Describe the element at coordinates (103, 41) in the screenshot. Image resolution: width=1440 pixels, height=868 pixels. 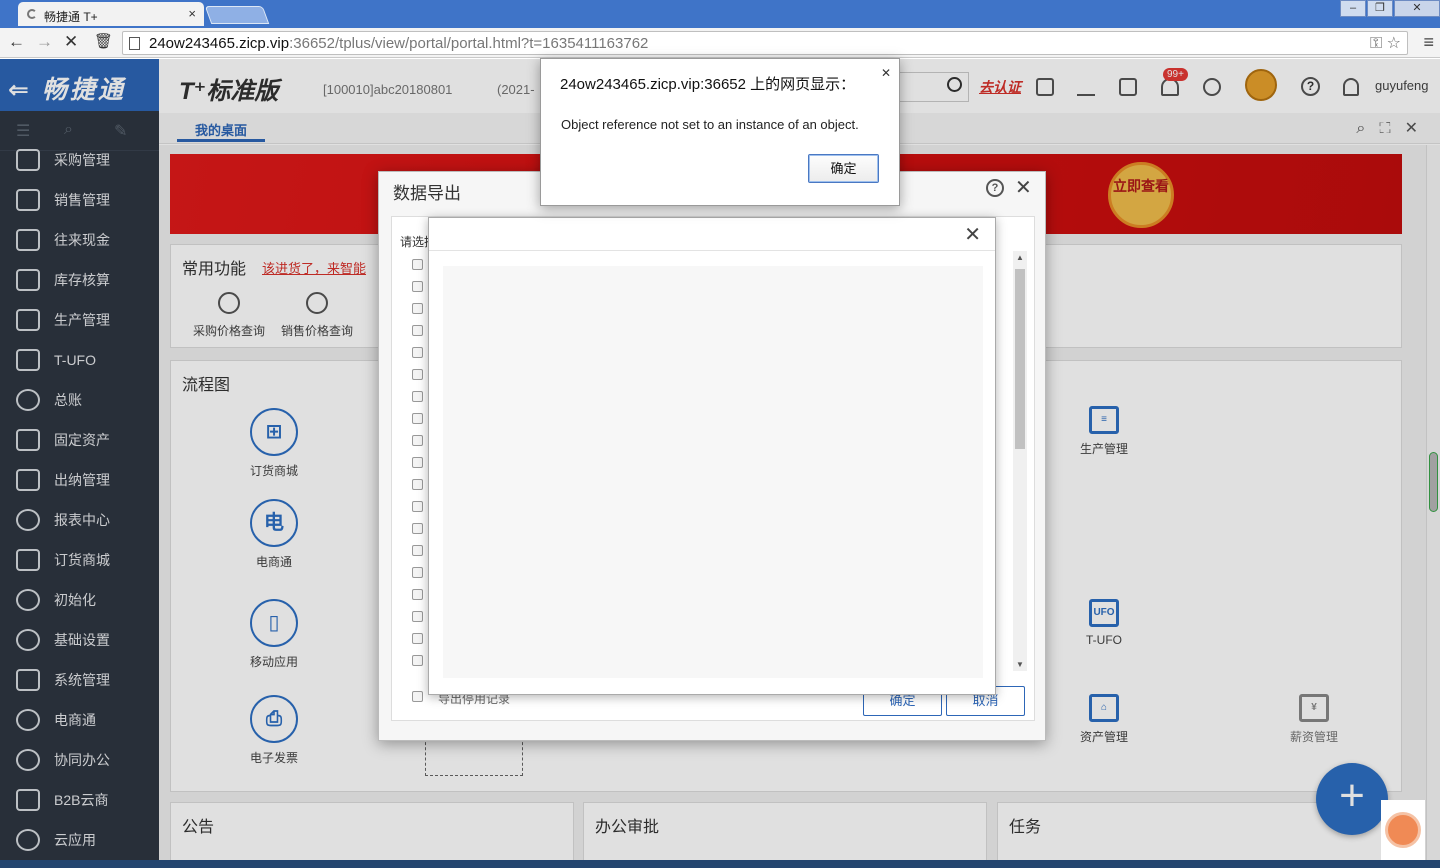
I see `trash-icon: 🗑` at that location.